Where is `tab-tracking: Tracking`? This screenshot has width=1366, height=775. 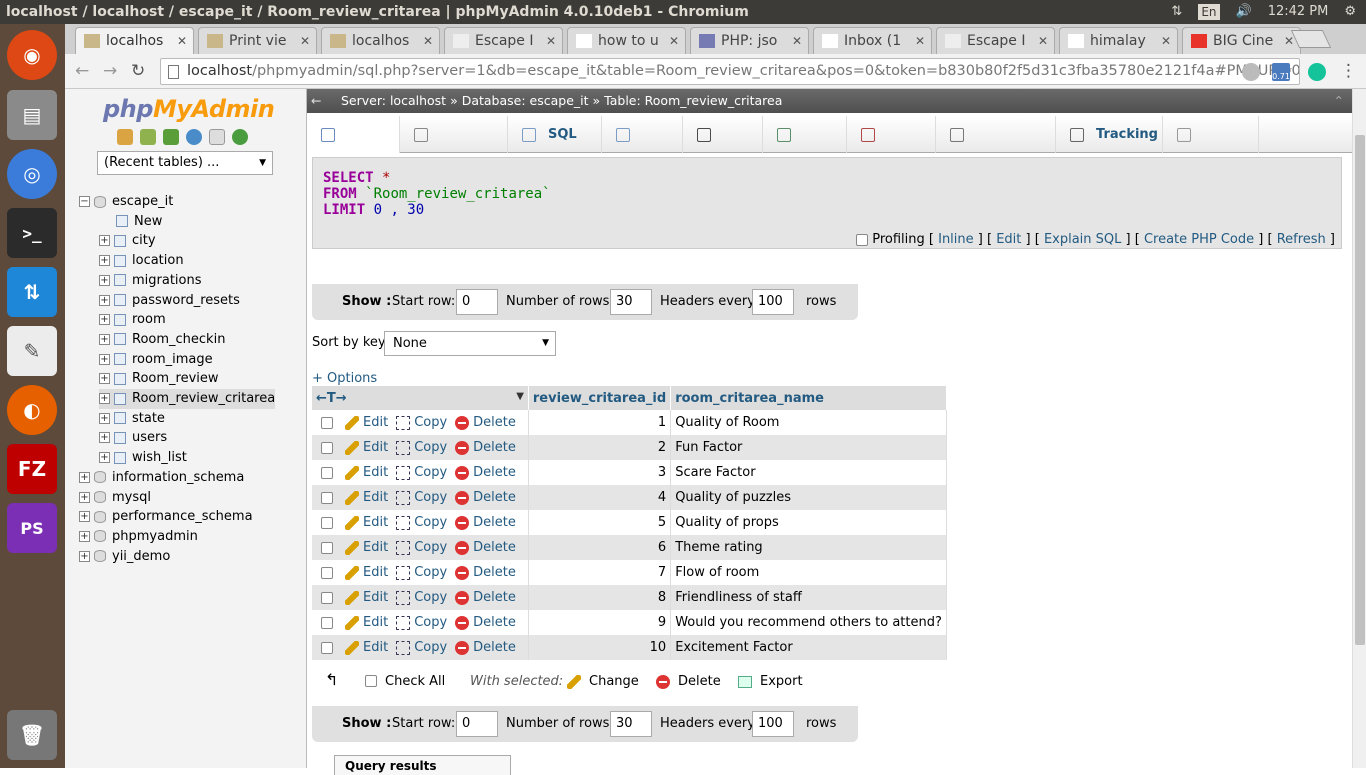 tab-tracking: Tracking is located at coordinates (1109, 134).